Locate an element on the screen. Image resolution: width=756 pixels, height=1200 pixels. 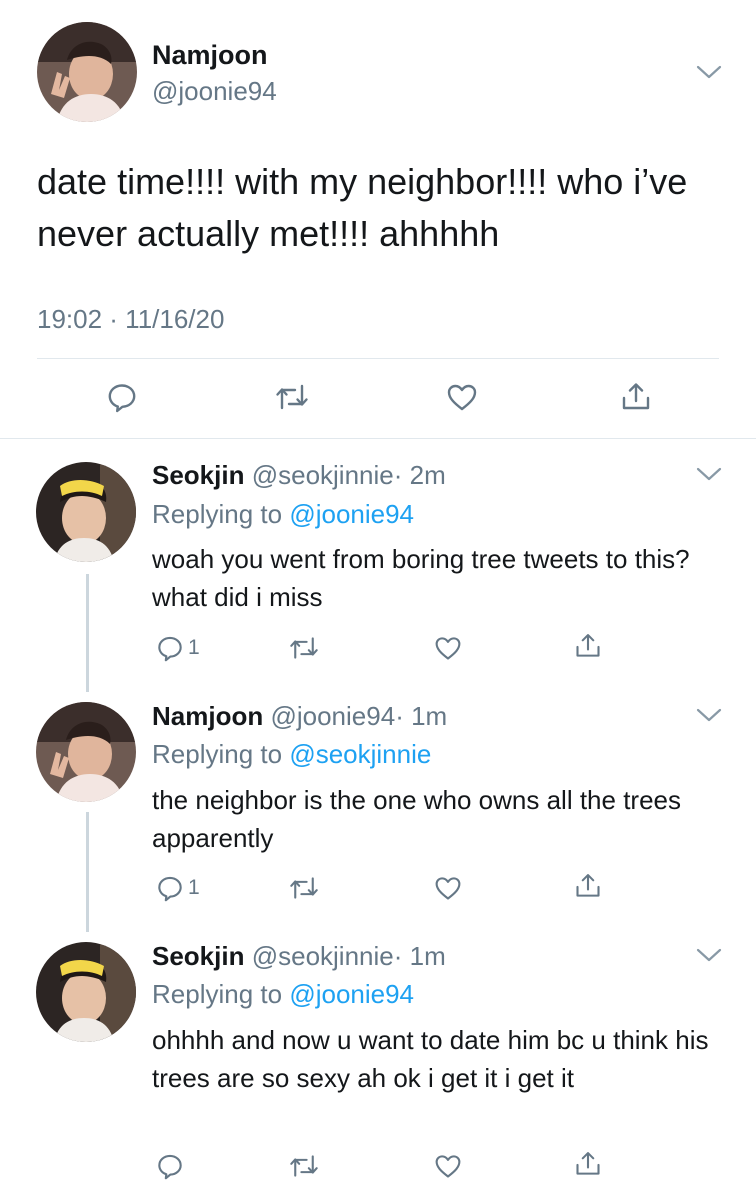
mention-link: @seokjinnie is located at coordinates (360, 754).